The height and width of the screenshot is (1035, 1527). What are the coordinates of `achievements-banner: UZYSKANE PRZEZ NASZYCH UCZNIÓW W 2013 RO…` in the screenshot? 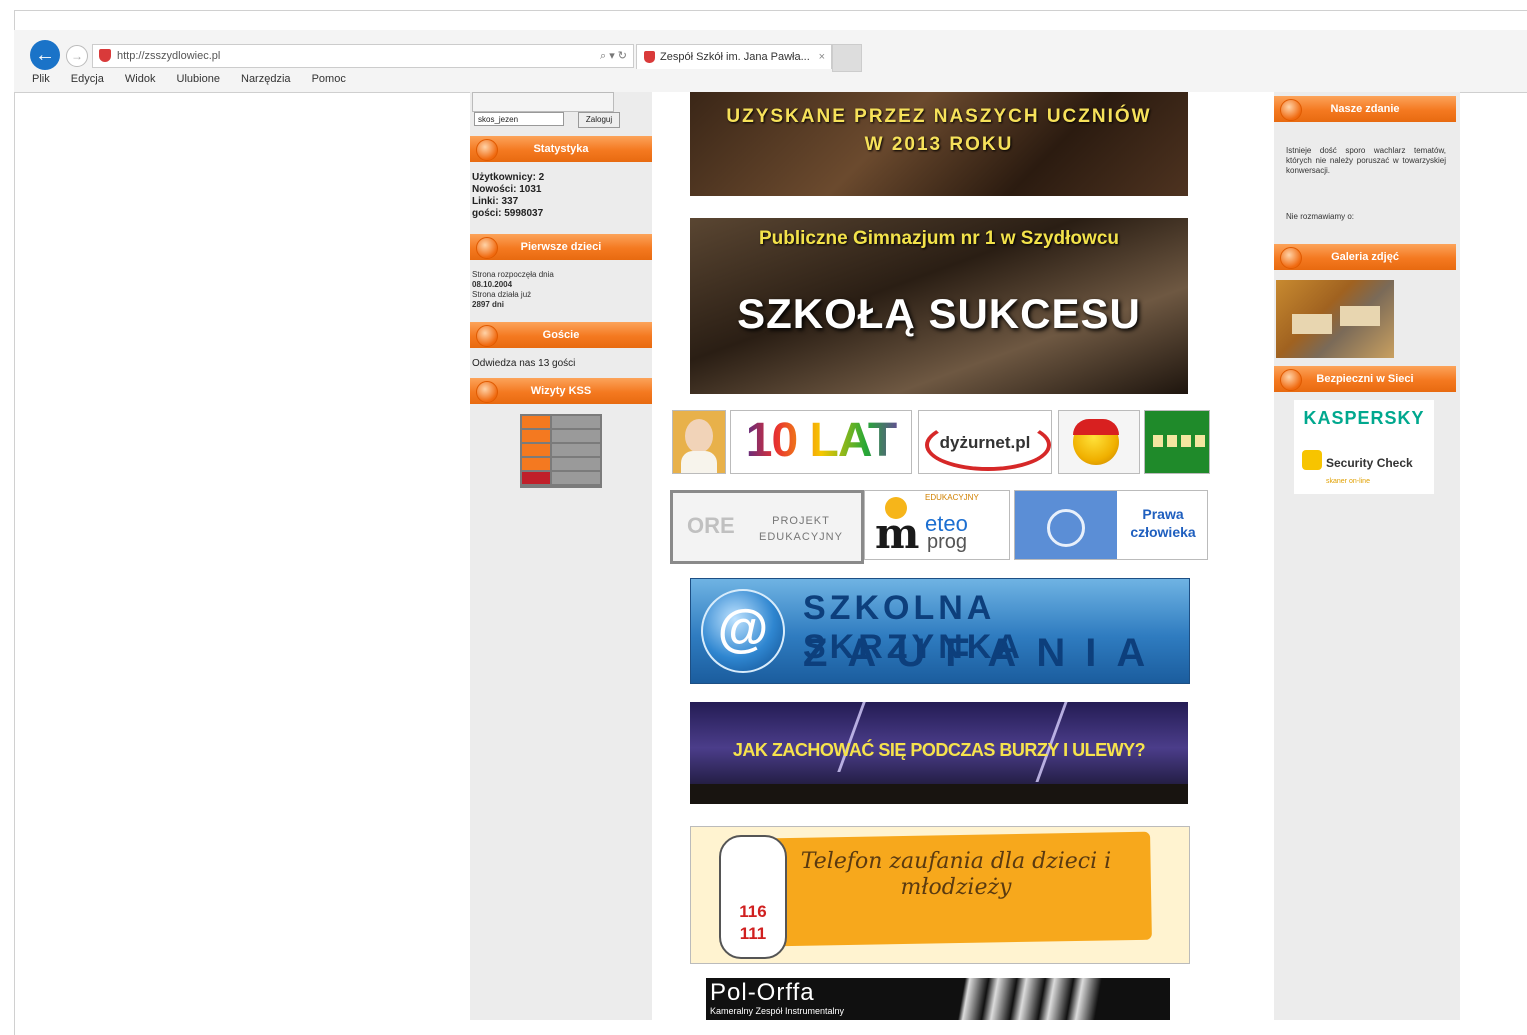 It's located at (939, 144).